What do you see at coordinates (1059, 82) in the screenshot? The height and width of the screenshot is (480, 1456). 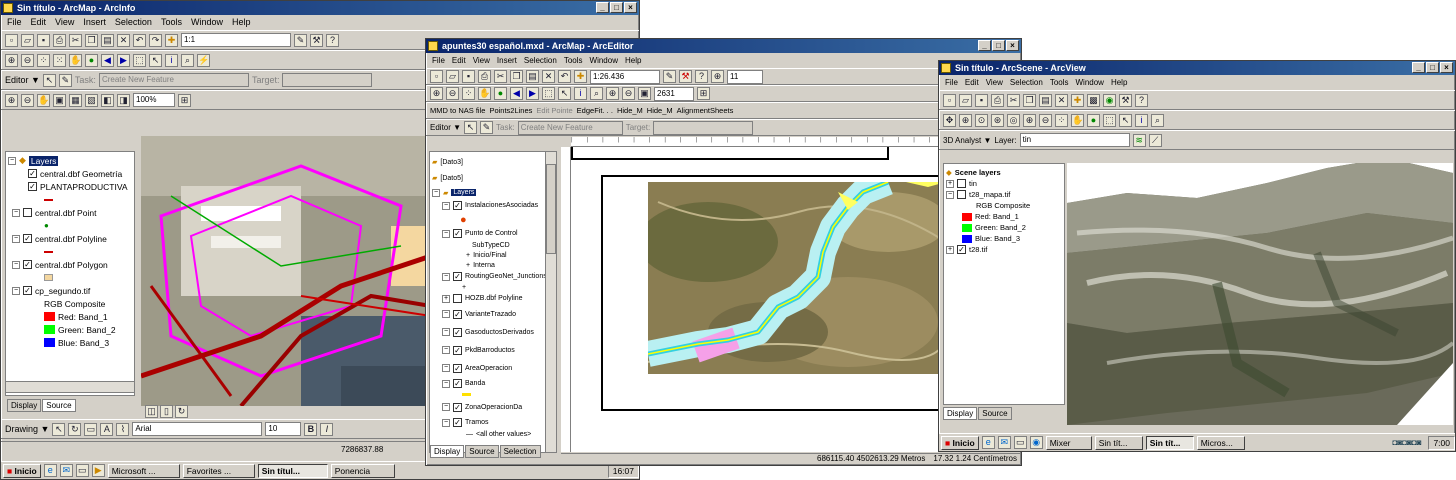 I see `menu-tools: Tools` at bounding box center [1059, 82].